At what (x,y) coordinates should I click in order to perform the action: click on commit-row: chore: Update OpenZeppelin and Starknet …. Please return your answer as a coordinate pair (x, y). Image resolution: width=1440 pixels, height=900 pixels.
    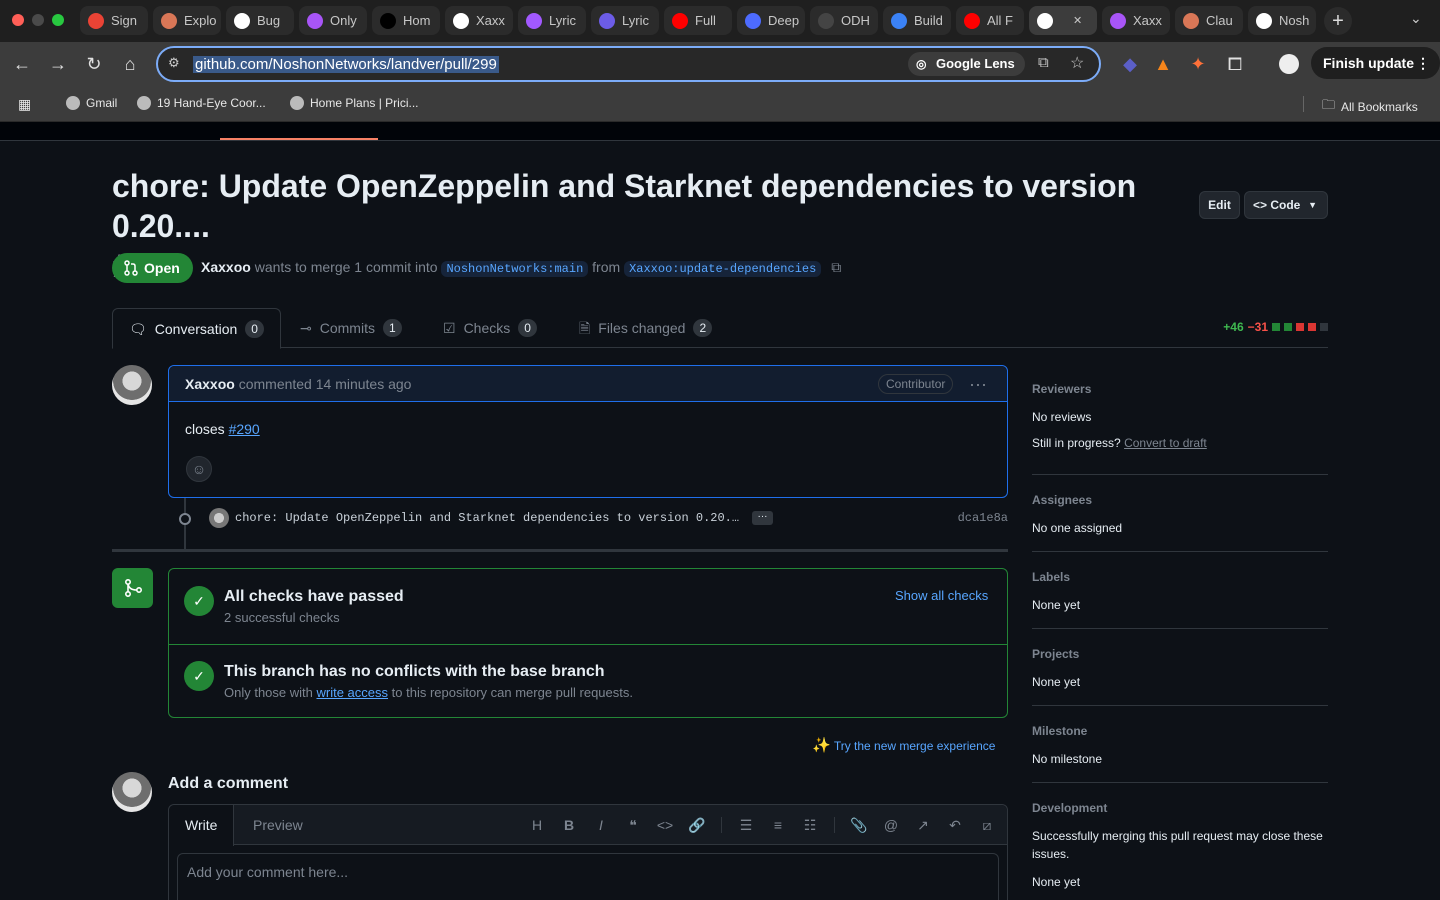
    Looking at the image, I should click on (592, 518).